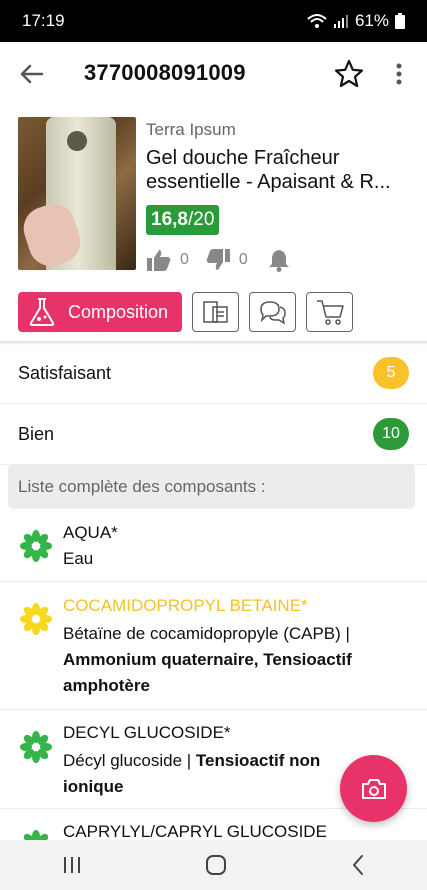  What do you see at coordinates (185, 312) in the screenshot?
I see `action-row: Composition` at bounding box center [185, 312].